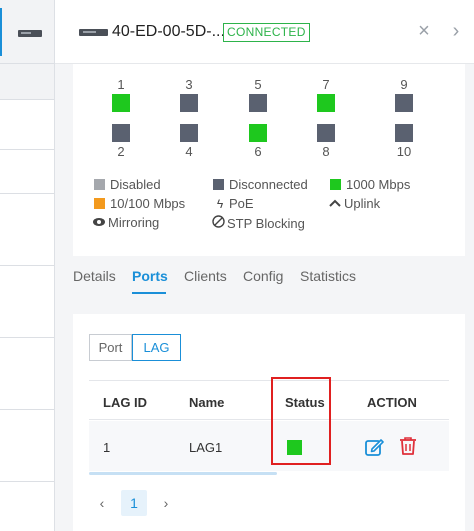 Image resolution: width=474 pixels, height=531 pixels. What do you see at coordinates (99, 203) in the screenshot?
I see `mbps-swatch` at bounding box center [99, 203].